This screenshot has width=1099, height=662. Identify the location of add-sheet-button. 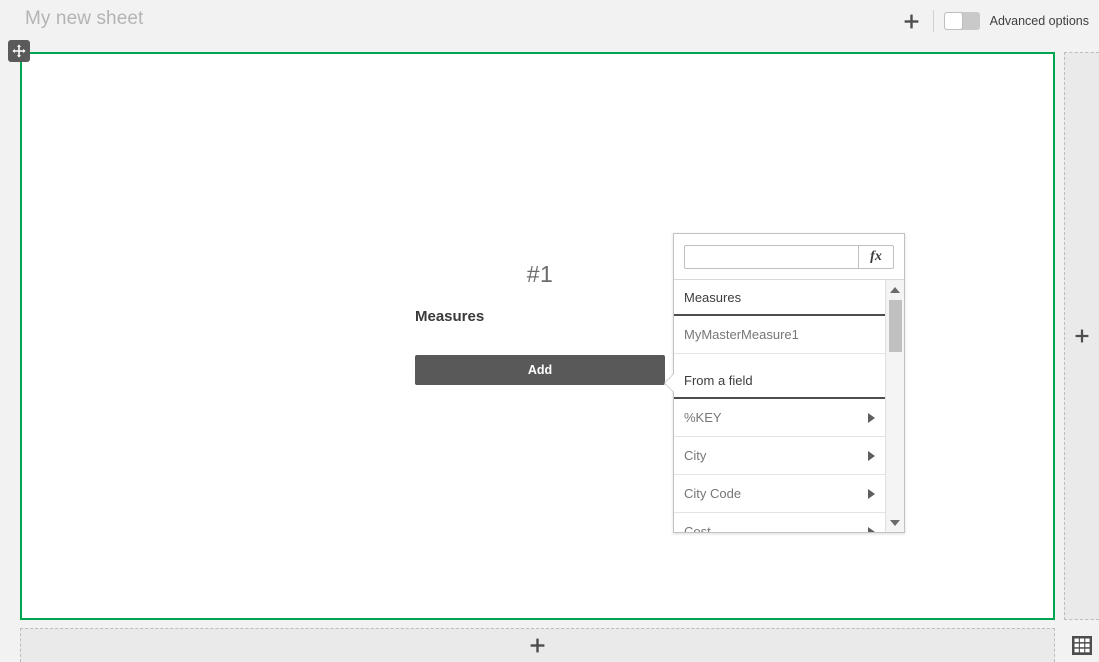
(912, 21).